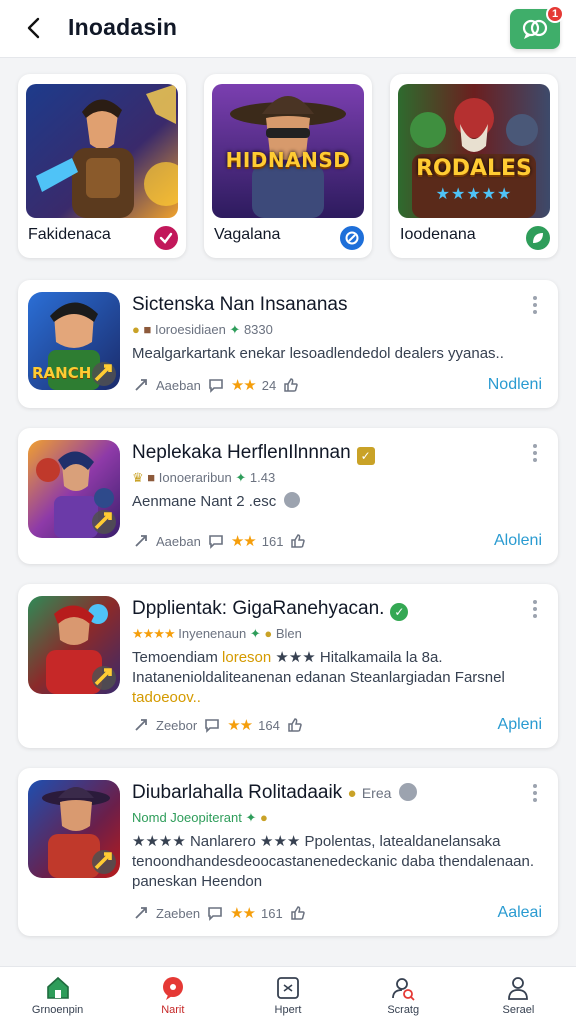  I want to click on home-icon, so click(57, 987).